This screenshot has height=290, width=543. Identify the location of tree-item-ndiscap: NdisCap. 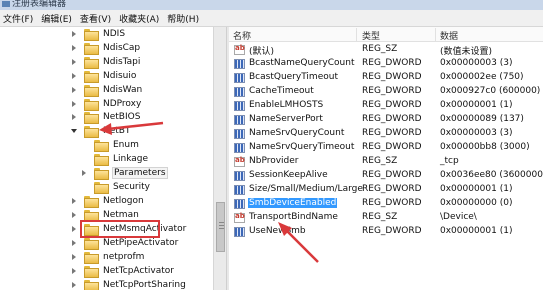
(105, 48).